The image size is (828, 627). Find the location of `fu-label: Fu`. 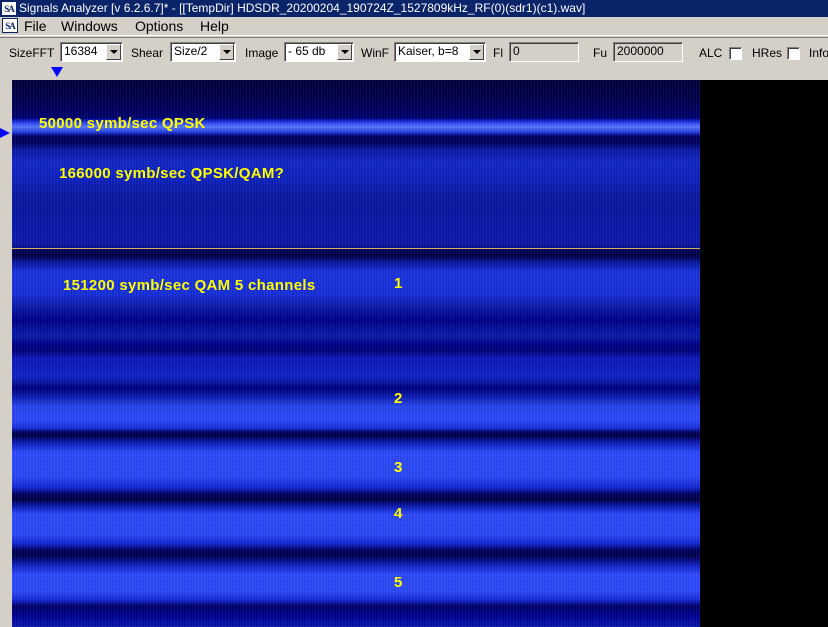

fu-label: Fu is located at coordinates (600, 53).